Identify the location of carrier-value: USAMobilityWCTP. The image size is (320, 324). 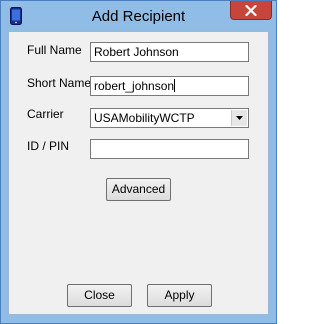
(144, 118).